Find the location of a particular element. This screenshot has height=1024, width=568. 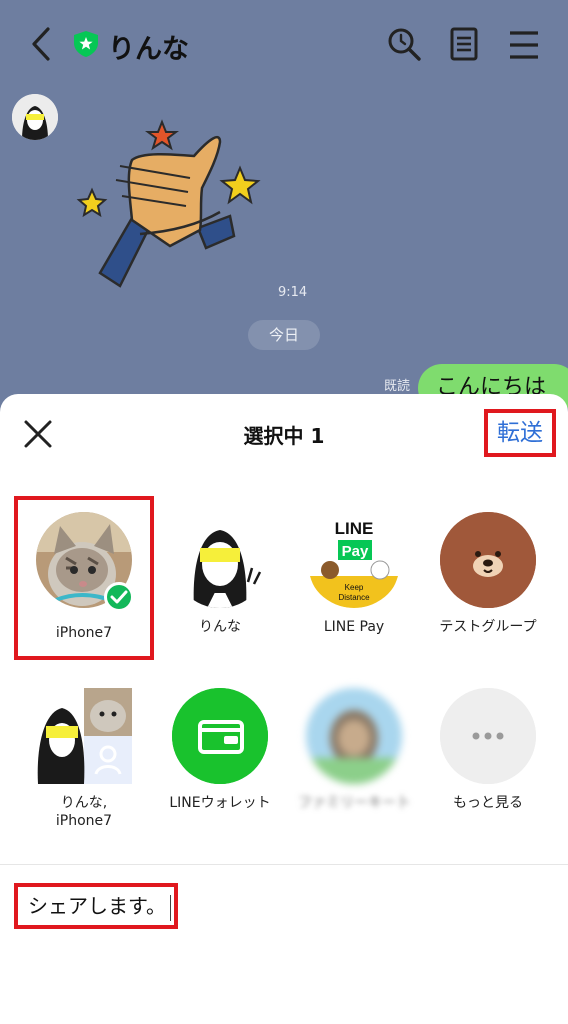

share-target-label: LINEウォレット is located at coordinates (220, 803).